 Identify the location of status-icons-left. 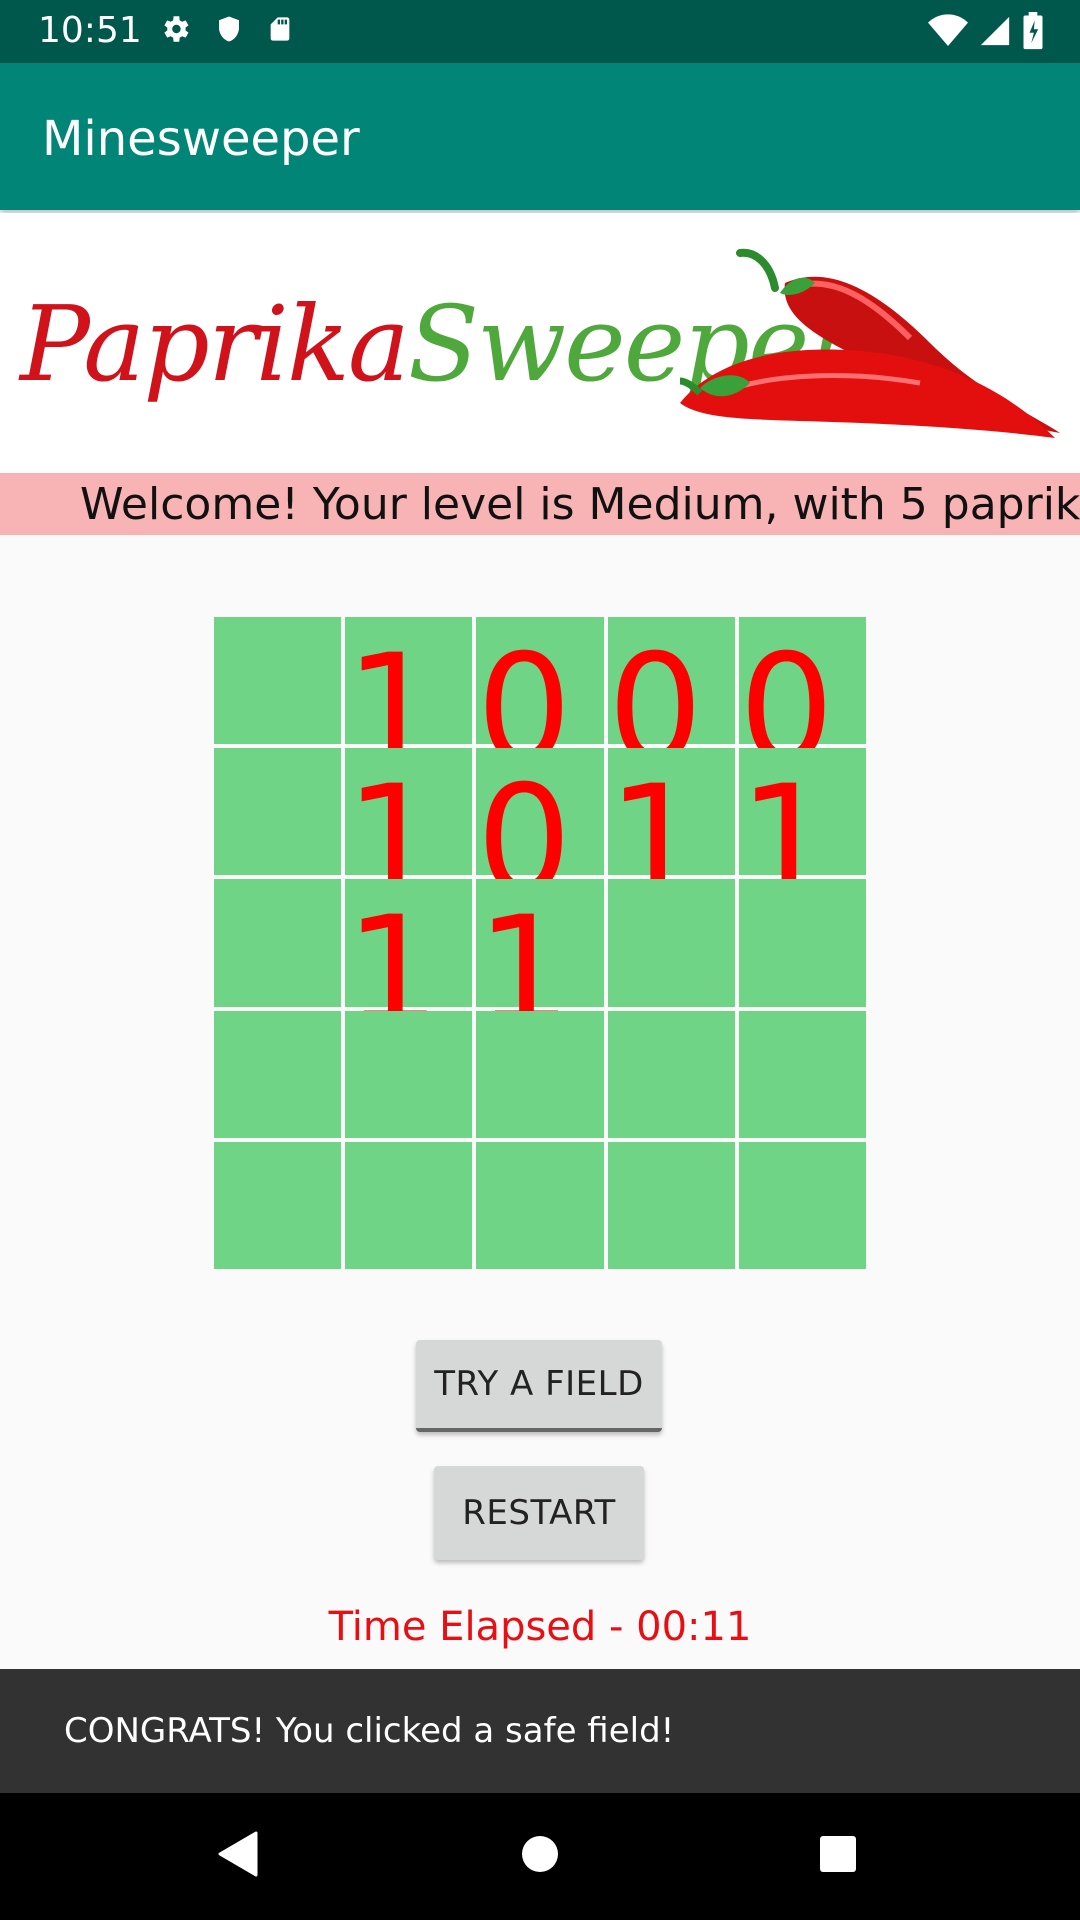
(226, 29).